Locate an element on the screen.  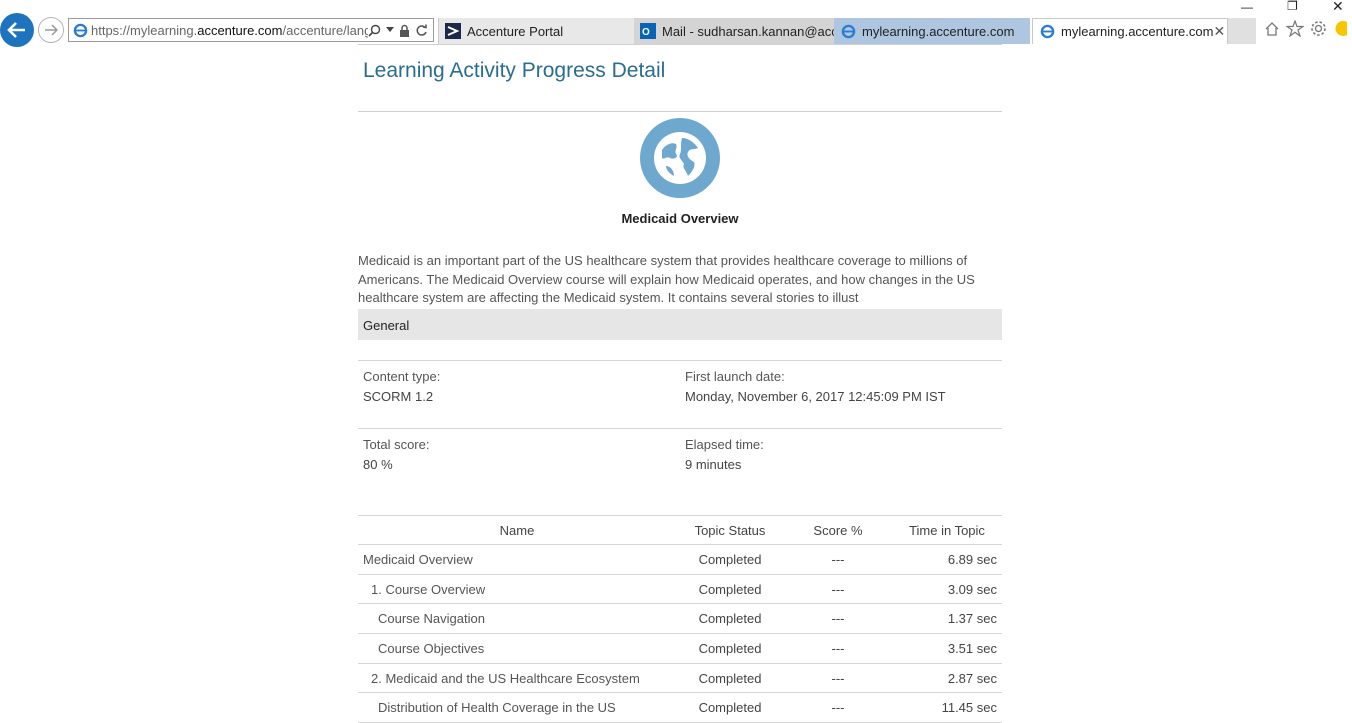
svg-text: O is located at coordinates (646, 32).